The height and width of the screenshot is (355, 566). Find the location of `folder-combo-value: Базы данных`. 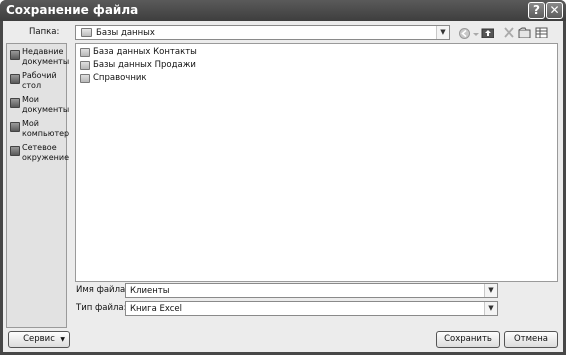

folder-combo-value: Базы данных is located at coordinates (125, 32).